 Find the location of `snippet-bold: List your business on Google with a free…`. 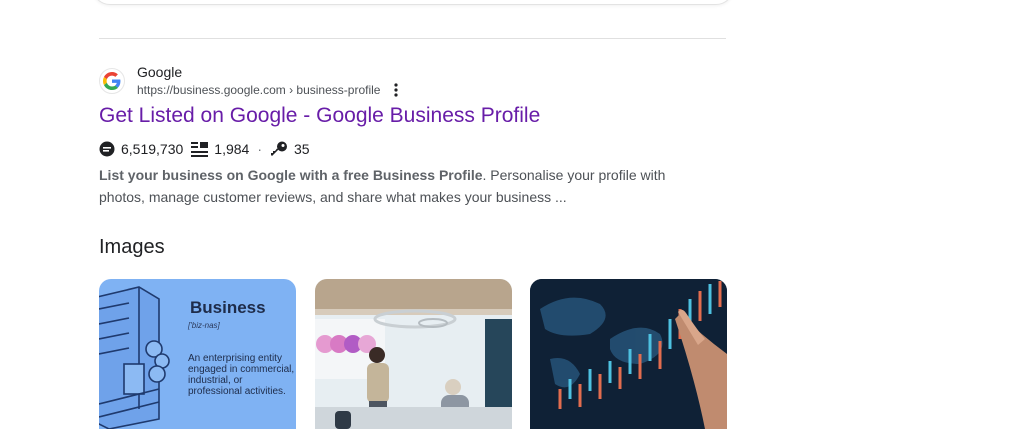

snippet-bold: List your business on Google with a free… is located at coordinates (291, 175).